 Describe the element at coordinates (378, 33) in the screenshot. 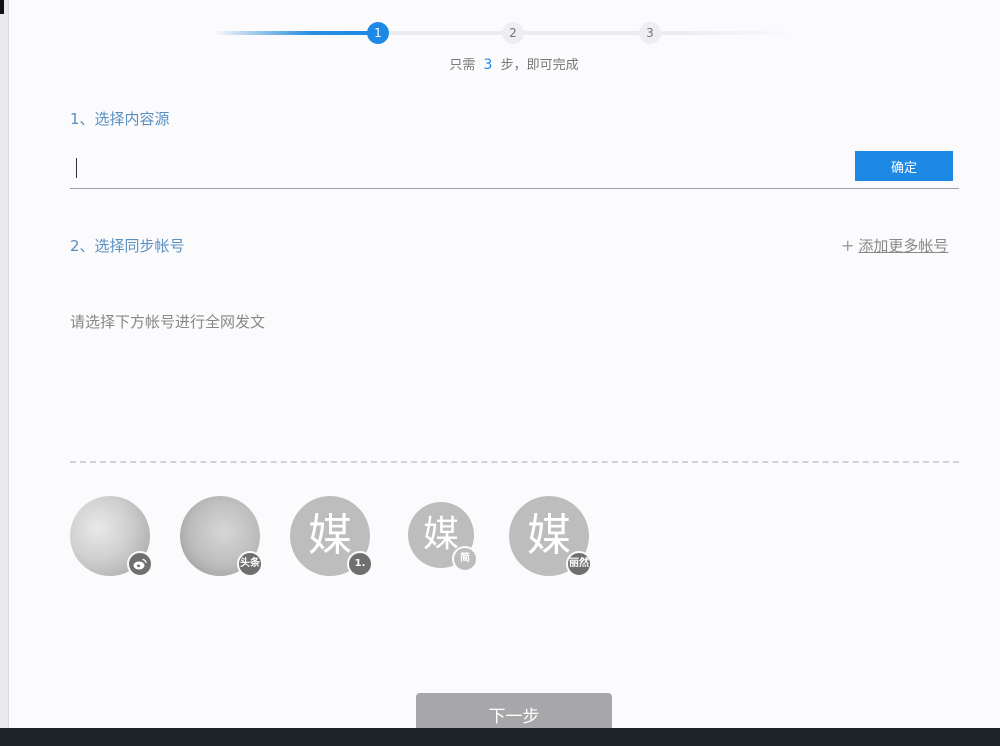

I see `step-1-indicator: 1` at that location.